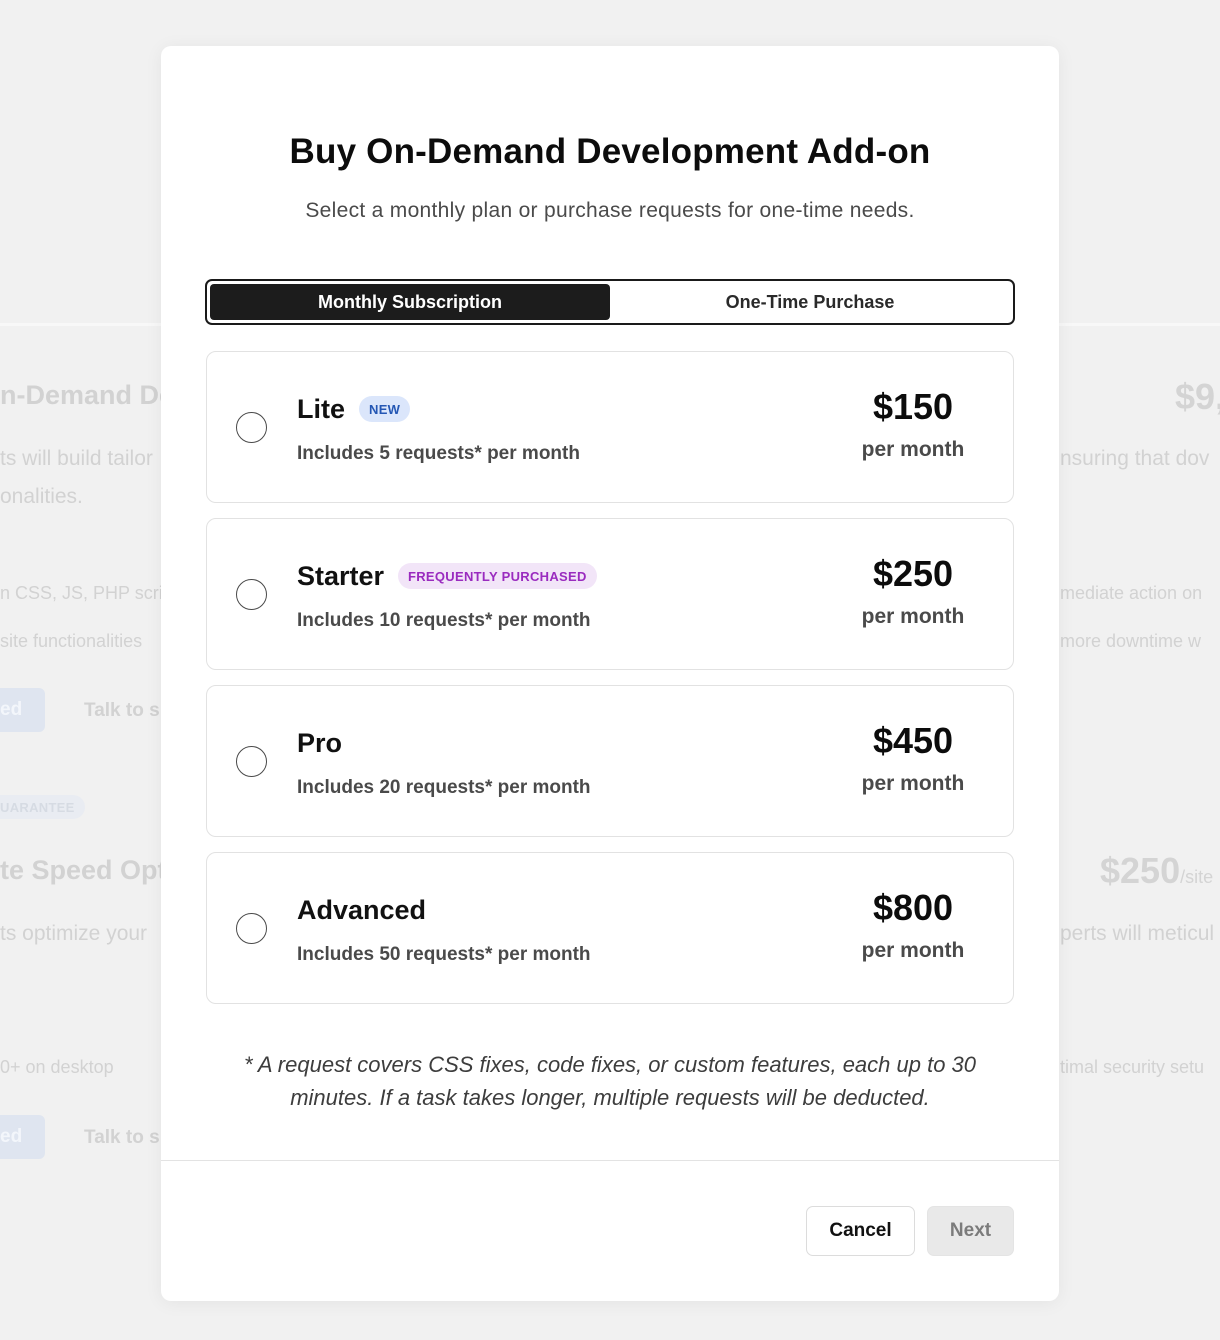  What do you see at coordinates (1137, 933) in the screenshot?
I see `bg-card-text: perts will meticul` at bounding box center [1137, 933].